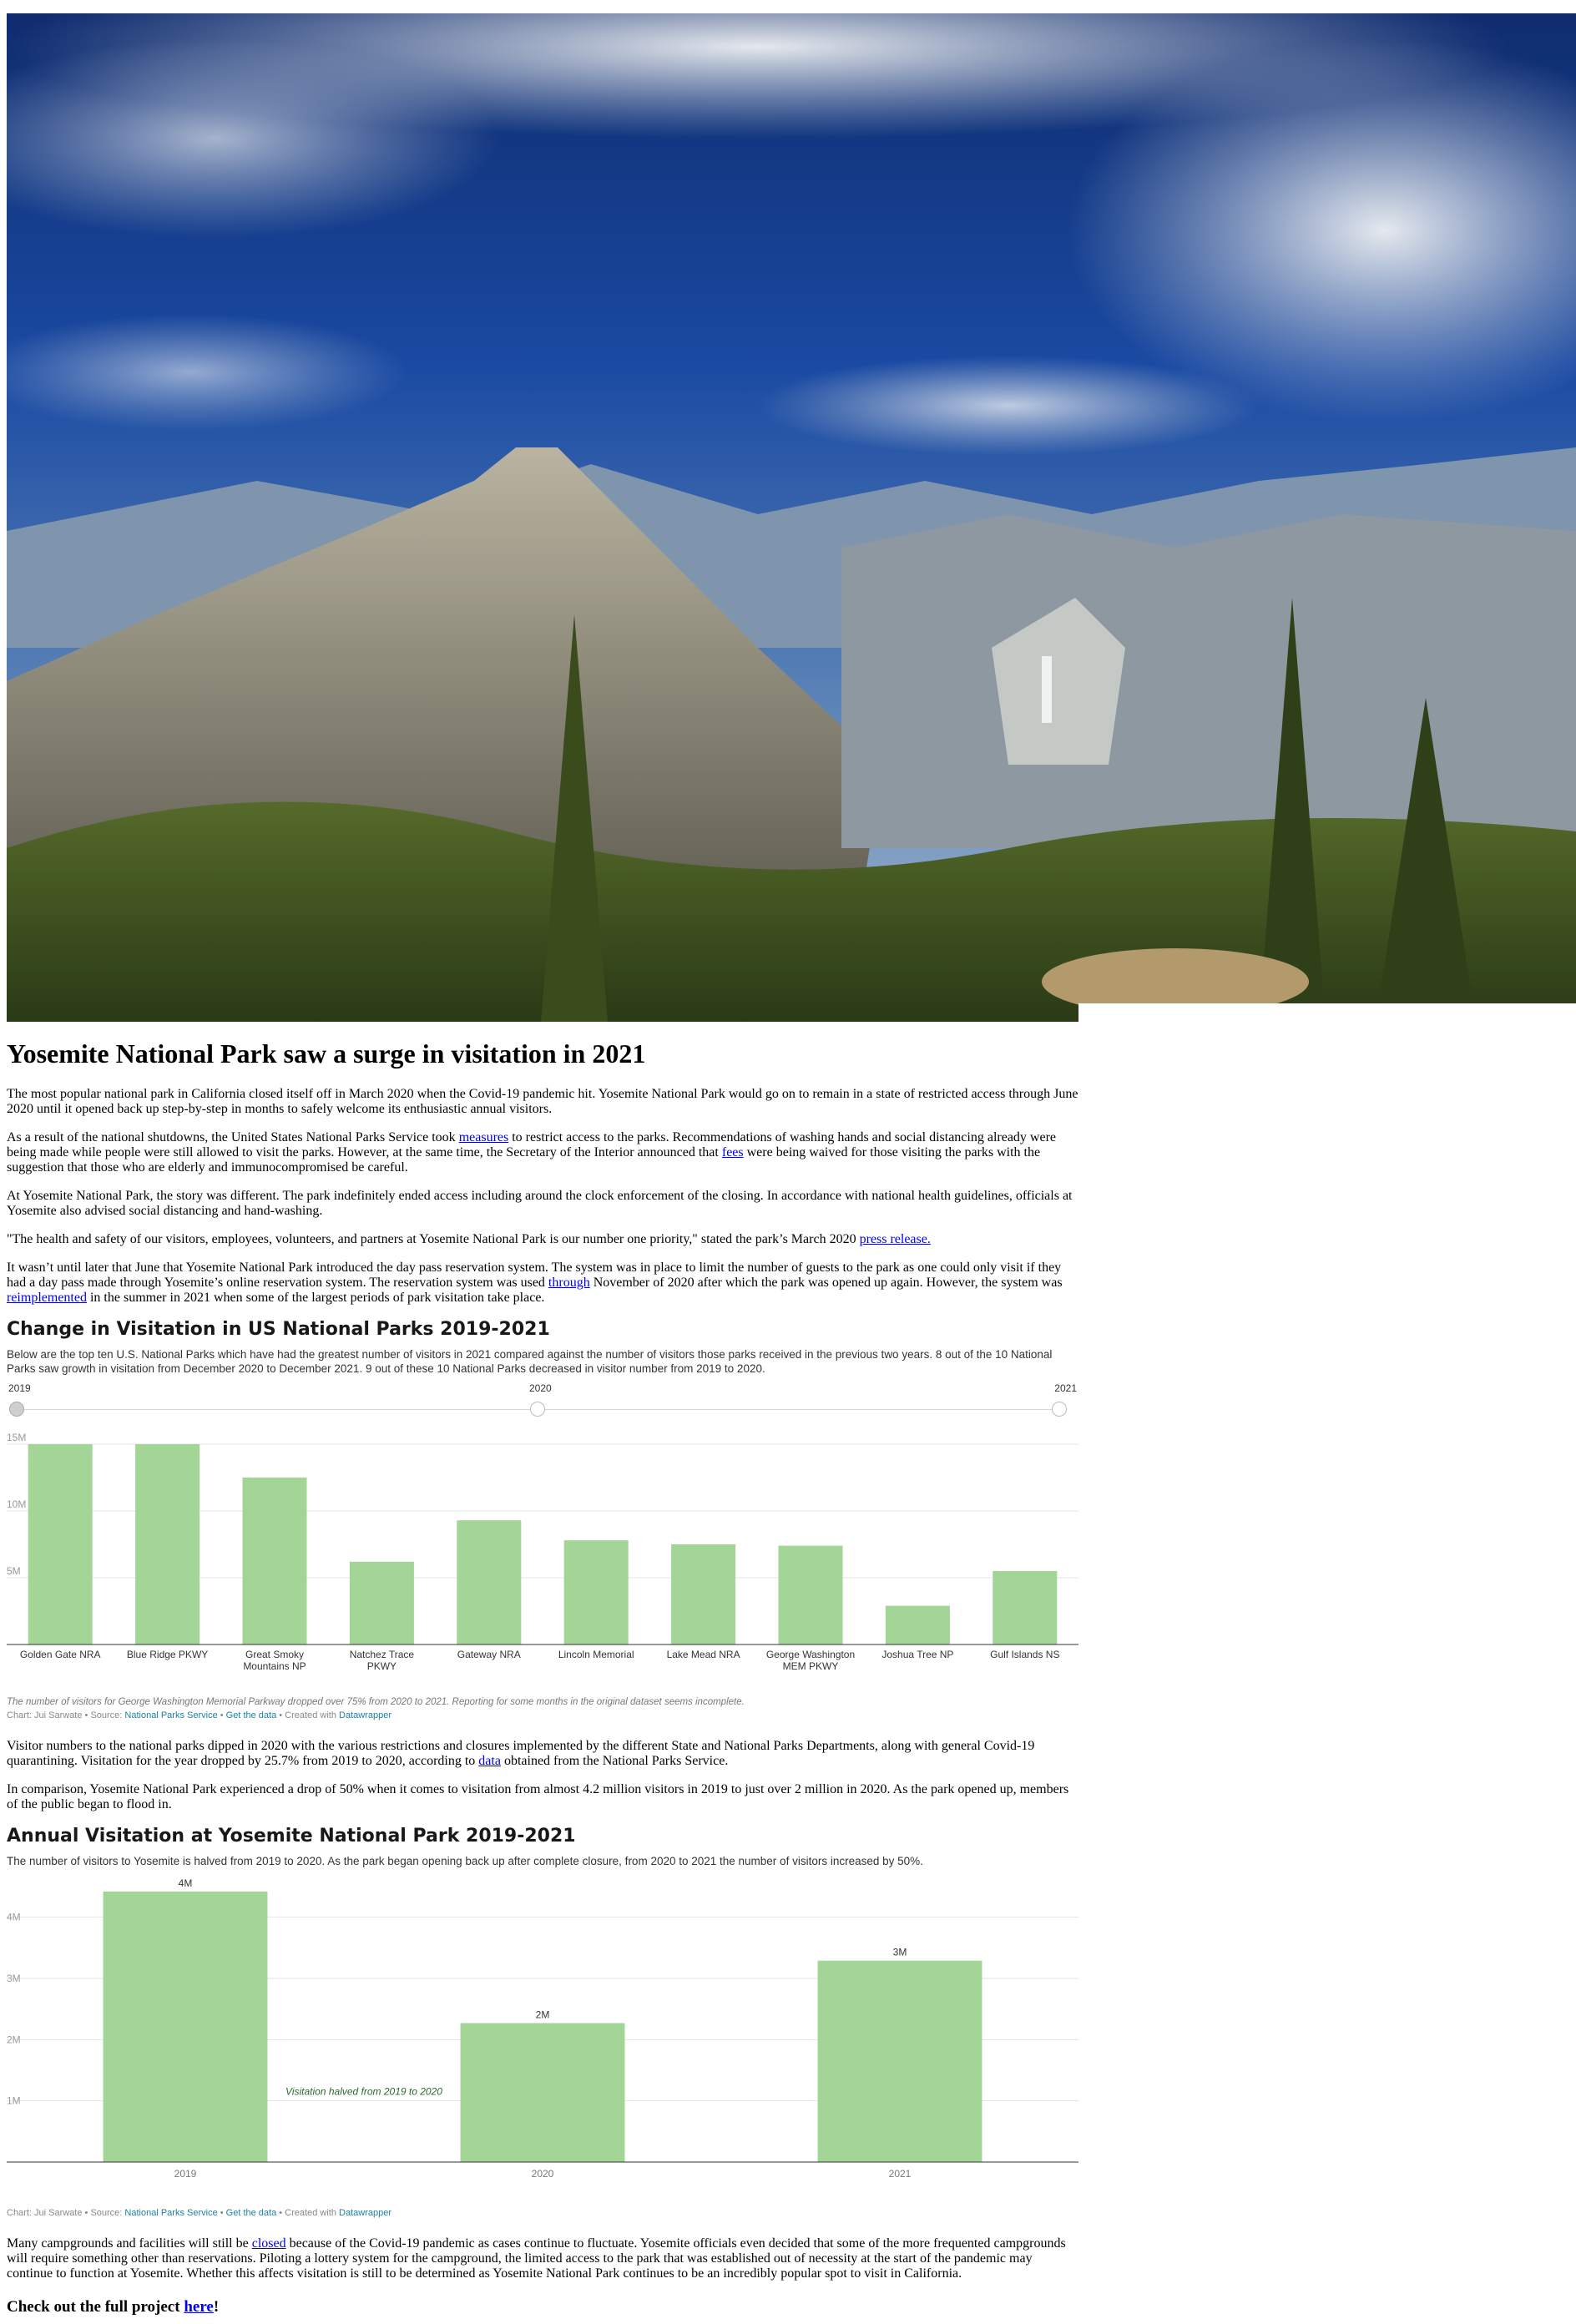 The width and height of the screenshot is (1576, 2324). What do you see at coordinates (186, 1883) in the screenshot?
I see `data-label: 4M` at bounding box center [186, 1883].